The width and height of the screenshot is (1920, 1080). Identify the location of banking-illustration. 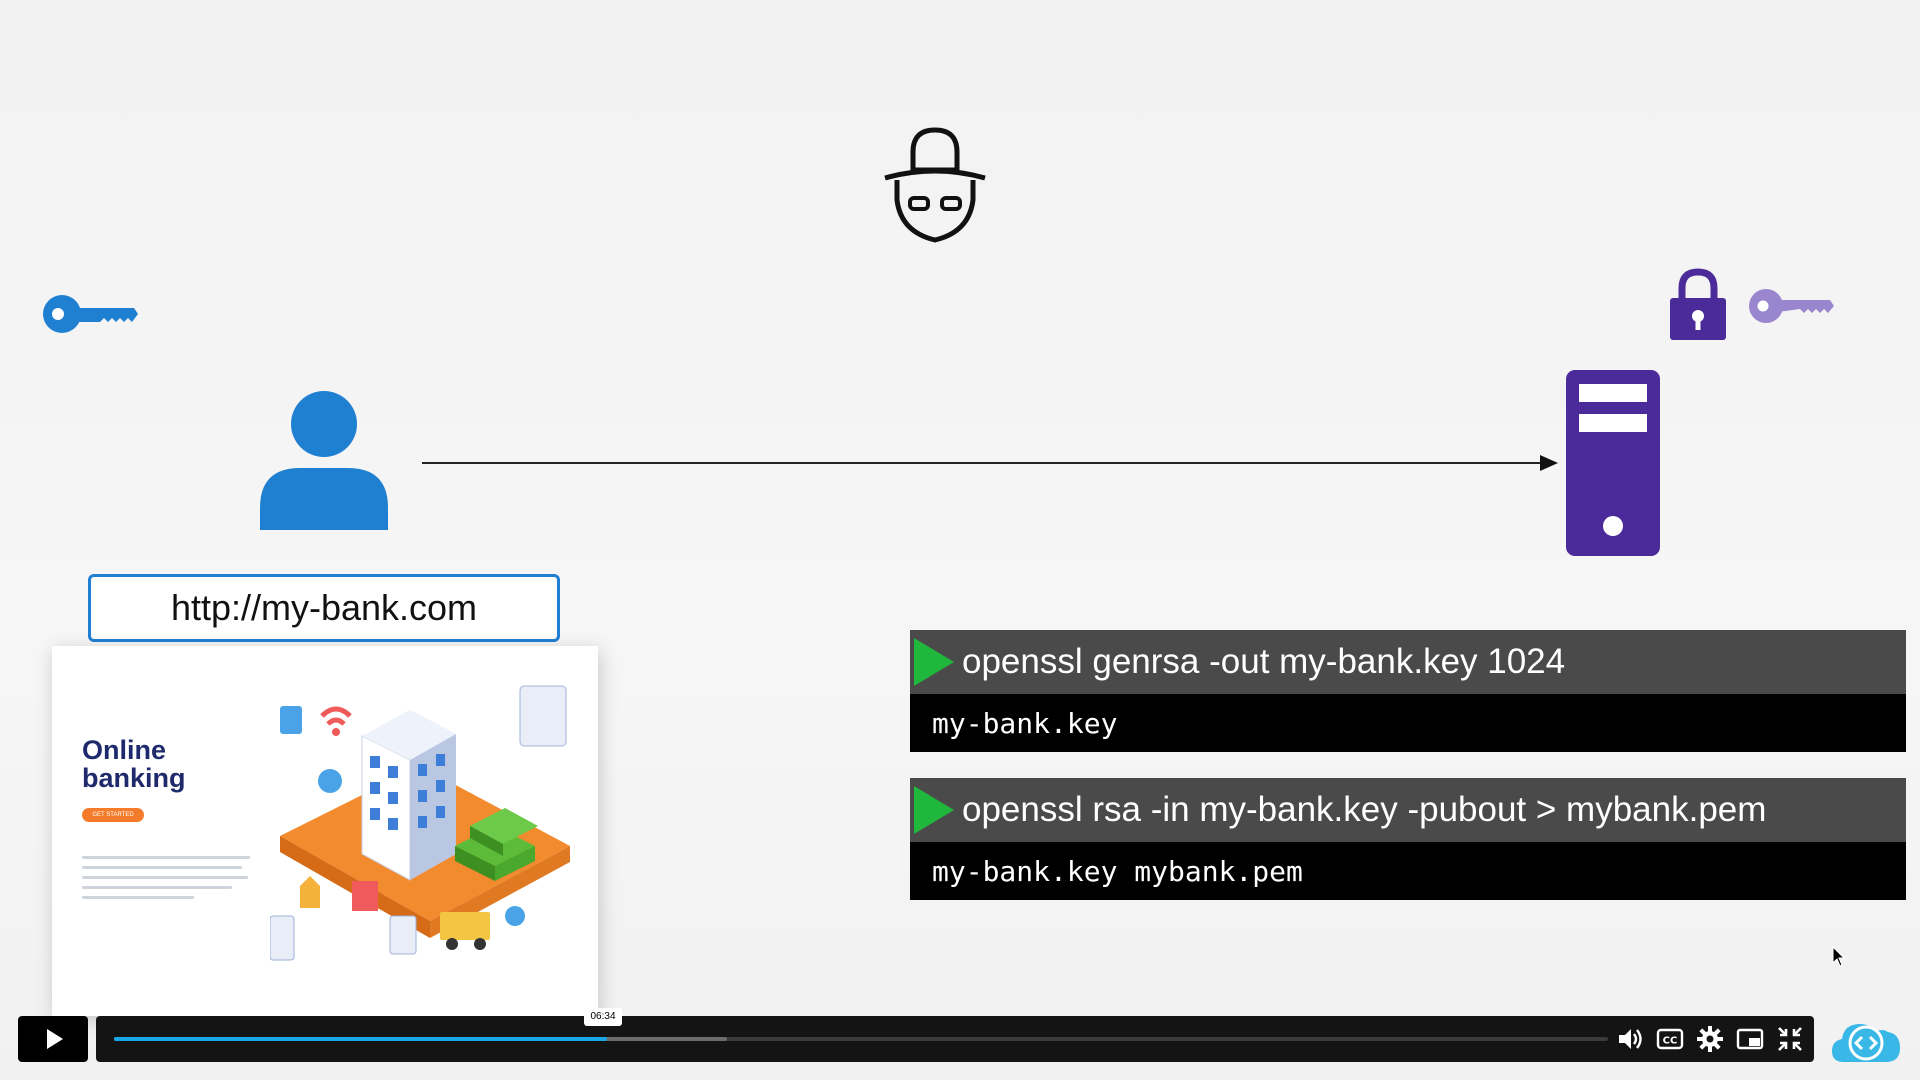
(420, 823).